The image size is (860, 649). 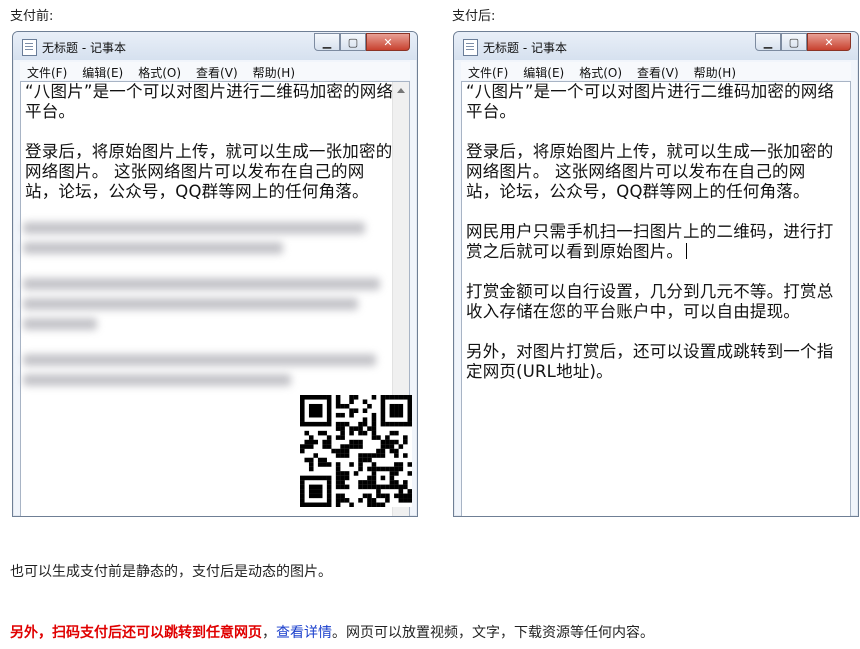 What do you see at coordinates (650, 361) in the screenshot?
I see `paragraph: 另外，对图片打赏后，还可以设置成跳转到一个指定网页(URL地址)。` at bounding box center [650, 361].